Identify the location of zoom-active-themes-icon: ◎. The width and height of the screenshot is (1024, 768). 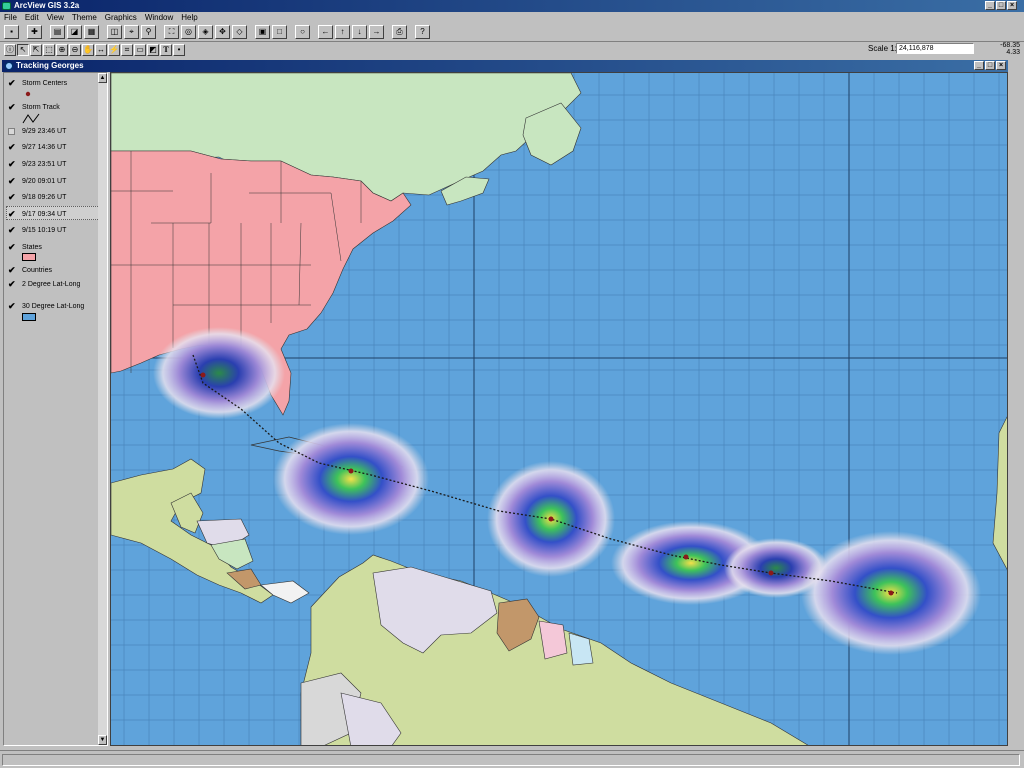
(188, 32).